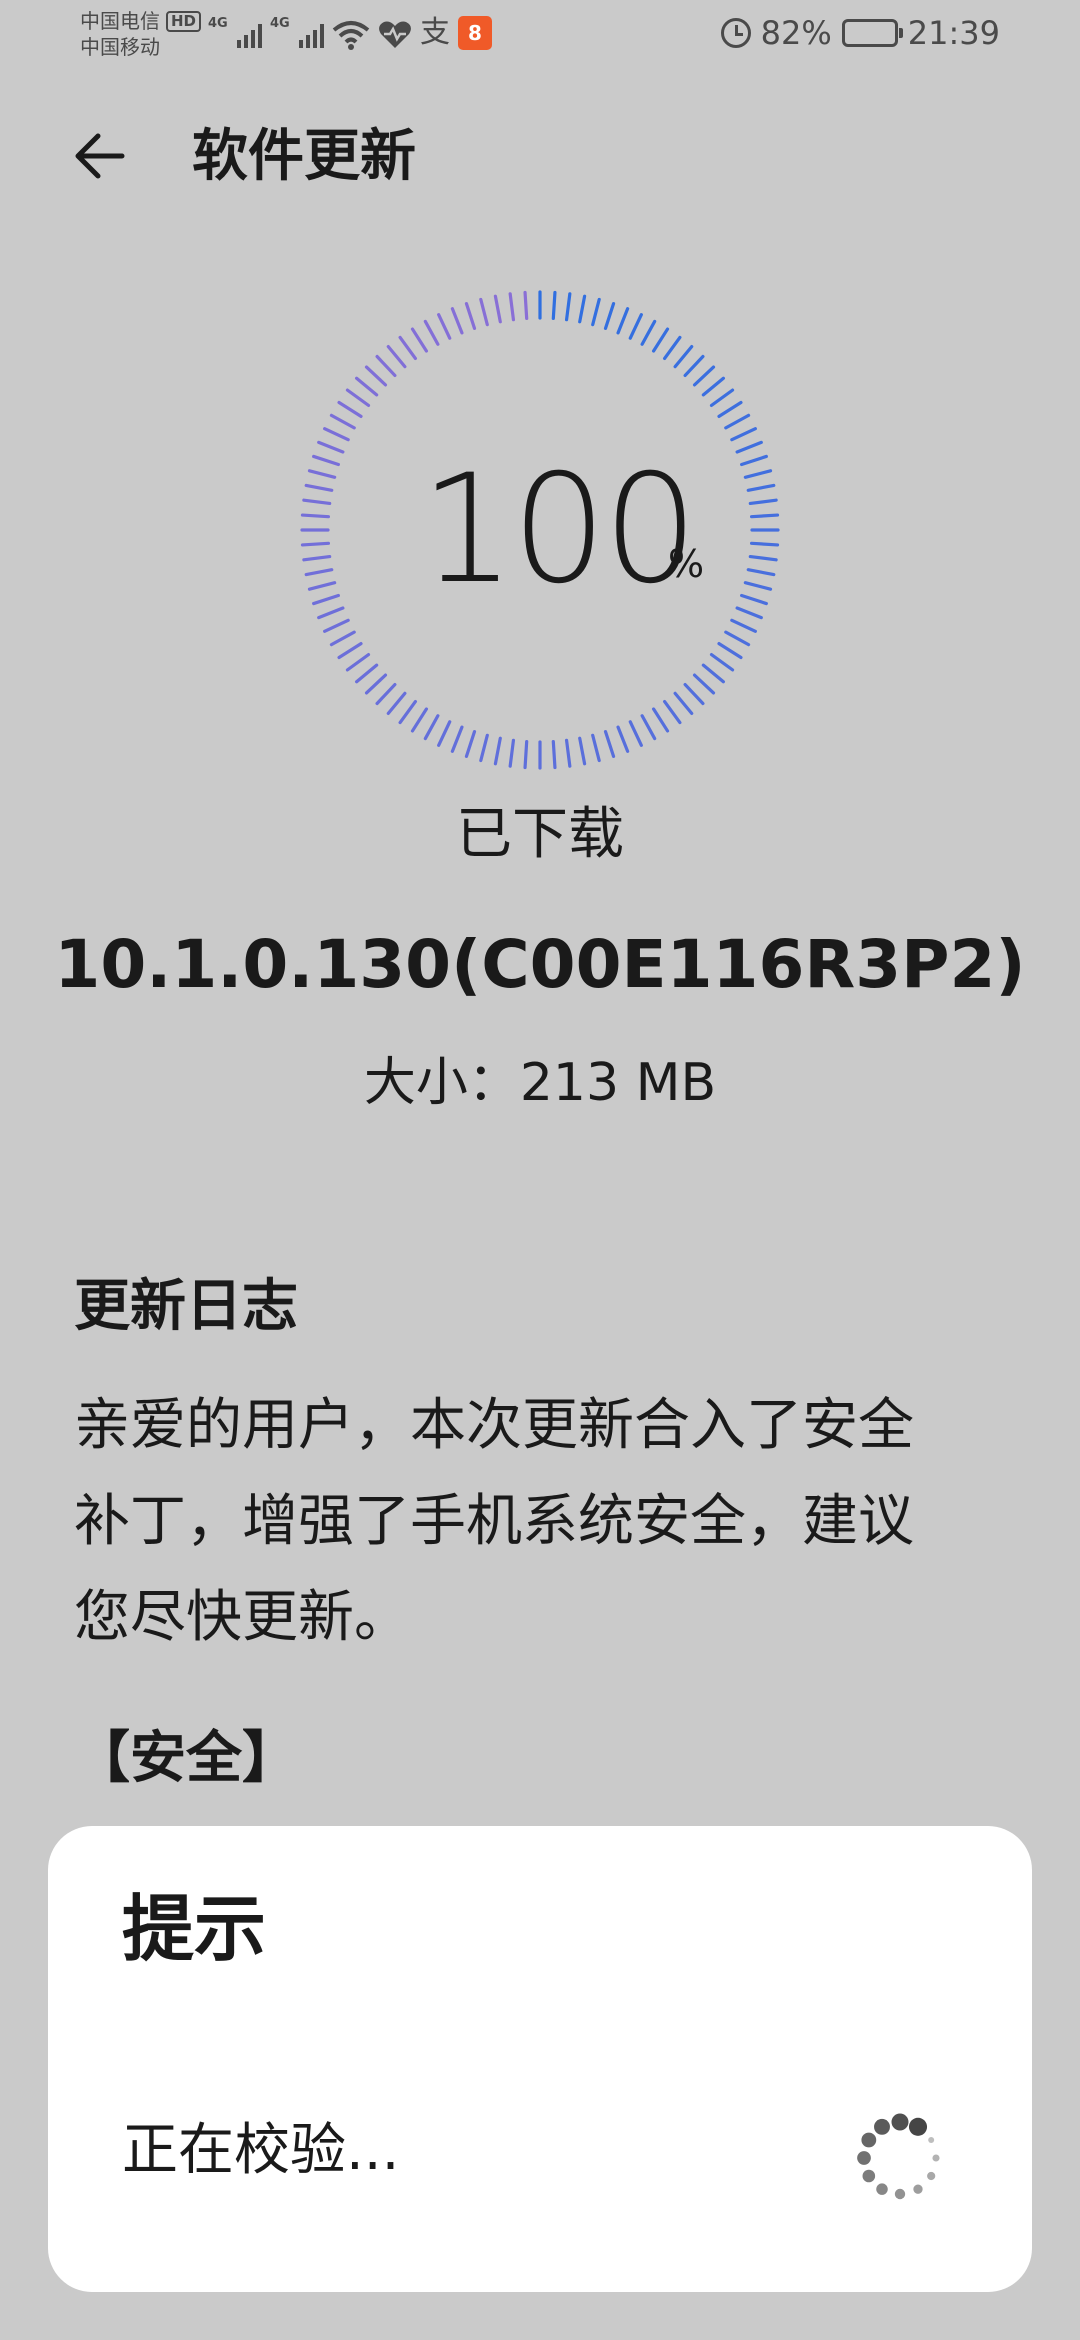  What do you see at coordinates (304, 156) in the screenshot?
I see `page-title: 软件更新` at bounding box center [304, 156].